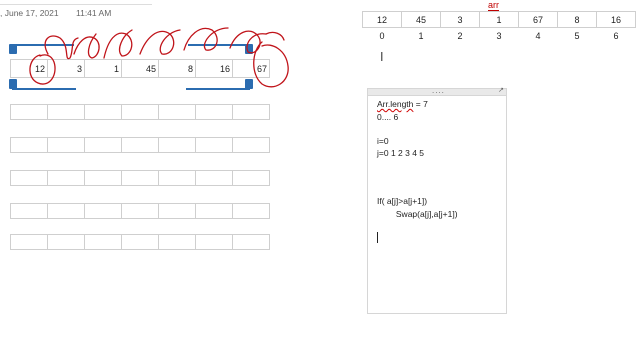 The image size is (640, 360). Describe the element at coordinates (377, 237) in the screenshot. I see `text-caret` at that location.